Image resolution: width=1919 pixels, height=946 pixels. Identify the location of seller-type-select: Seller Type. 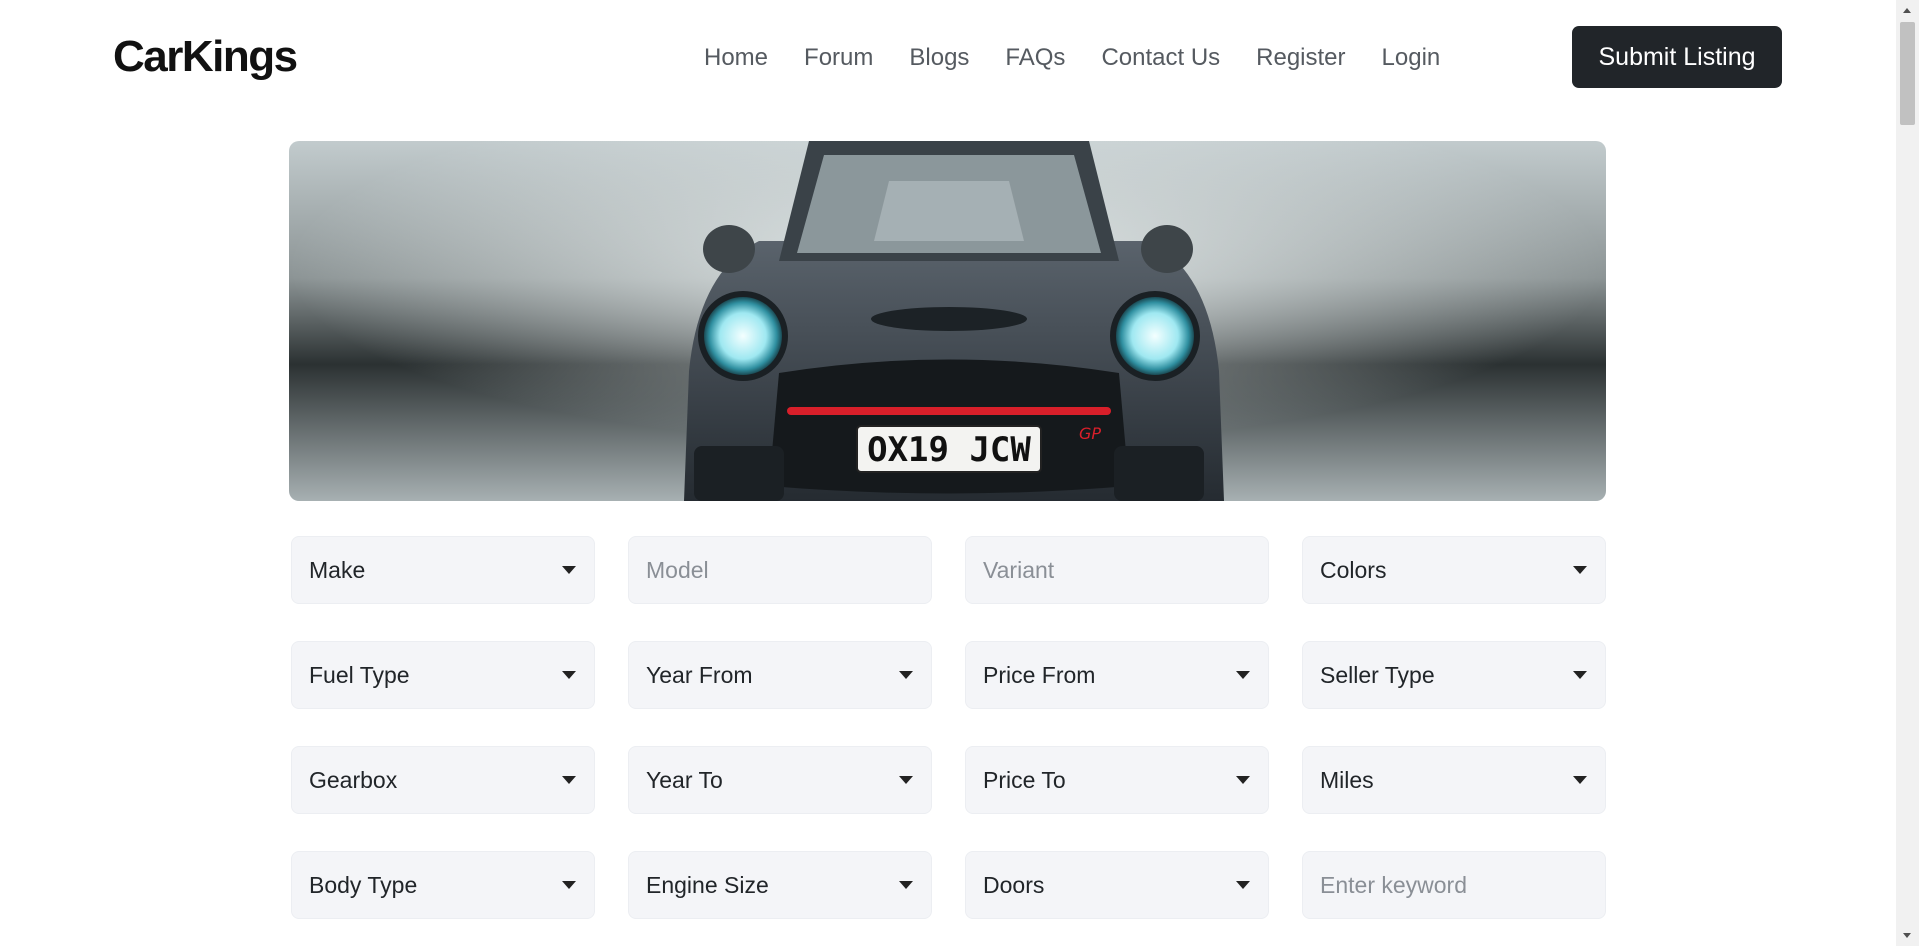
(1454, 675).